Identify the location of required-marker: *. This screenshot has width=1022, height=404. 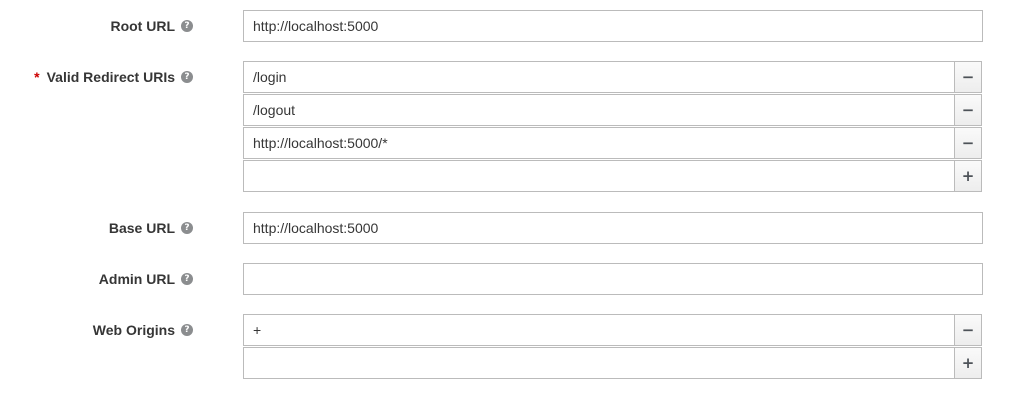
(37, 77).